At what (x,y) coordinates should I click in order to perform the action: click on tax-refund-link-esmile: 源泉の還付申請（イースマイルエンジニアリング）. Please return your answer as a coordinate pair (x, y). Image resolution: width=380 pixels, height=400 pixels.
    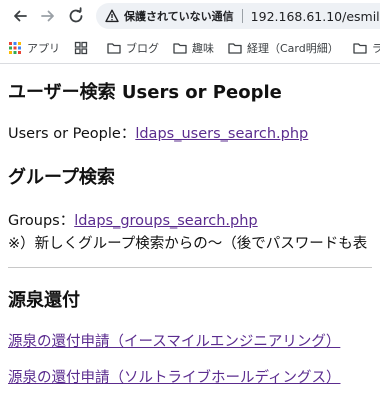
    Looking at the image, I should click on (174, 342).